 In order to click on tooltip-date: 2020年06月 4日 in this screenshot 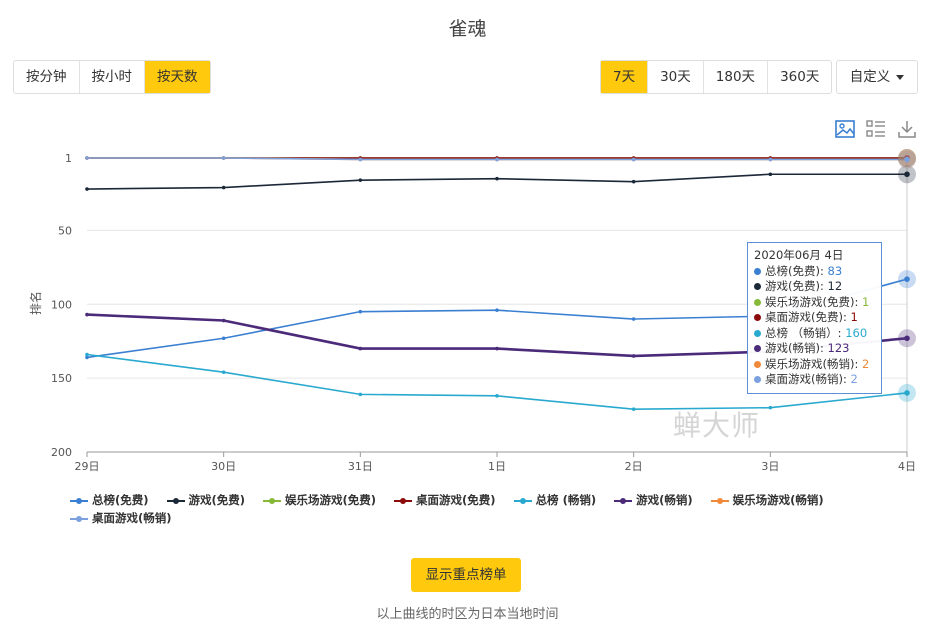, I will do `click(799, 255)`.